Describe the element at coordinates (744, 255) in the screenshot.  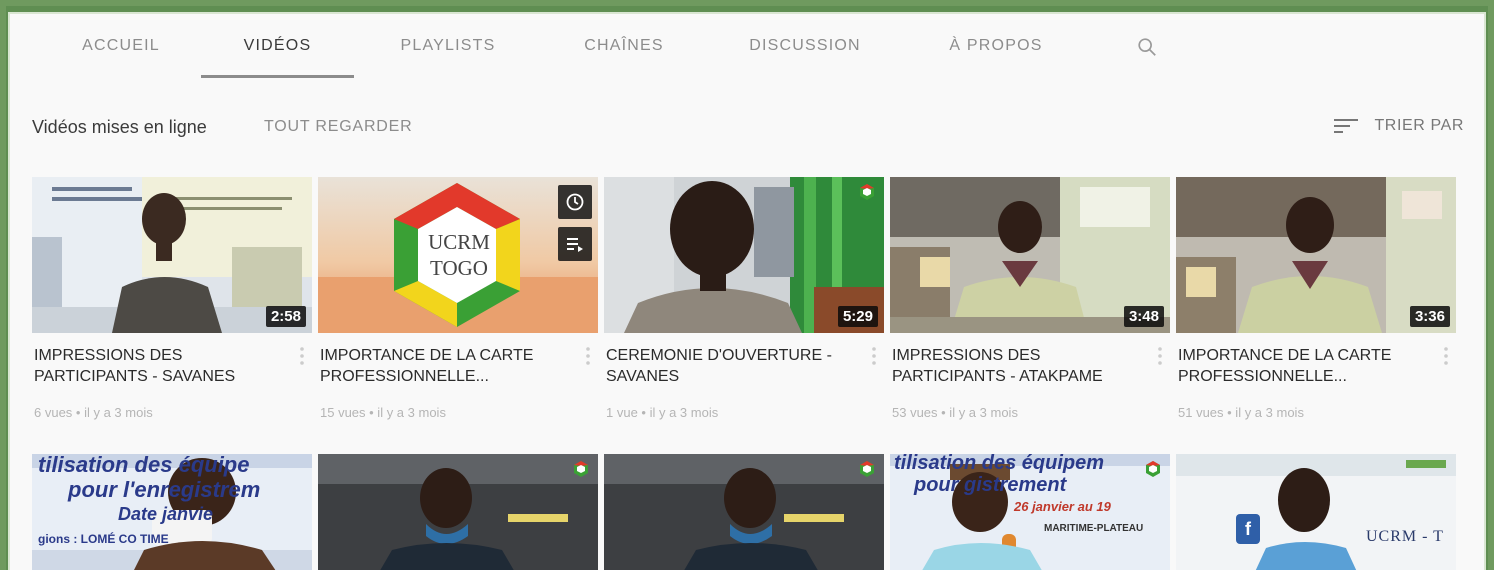
I see `video-thumbnail: 5:29` at that location.